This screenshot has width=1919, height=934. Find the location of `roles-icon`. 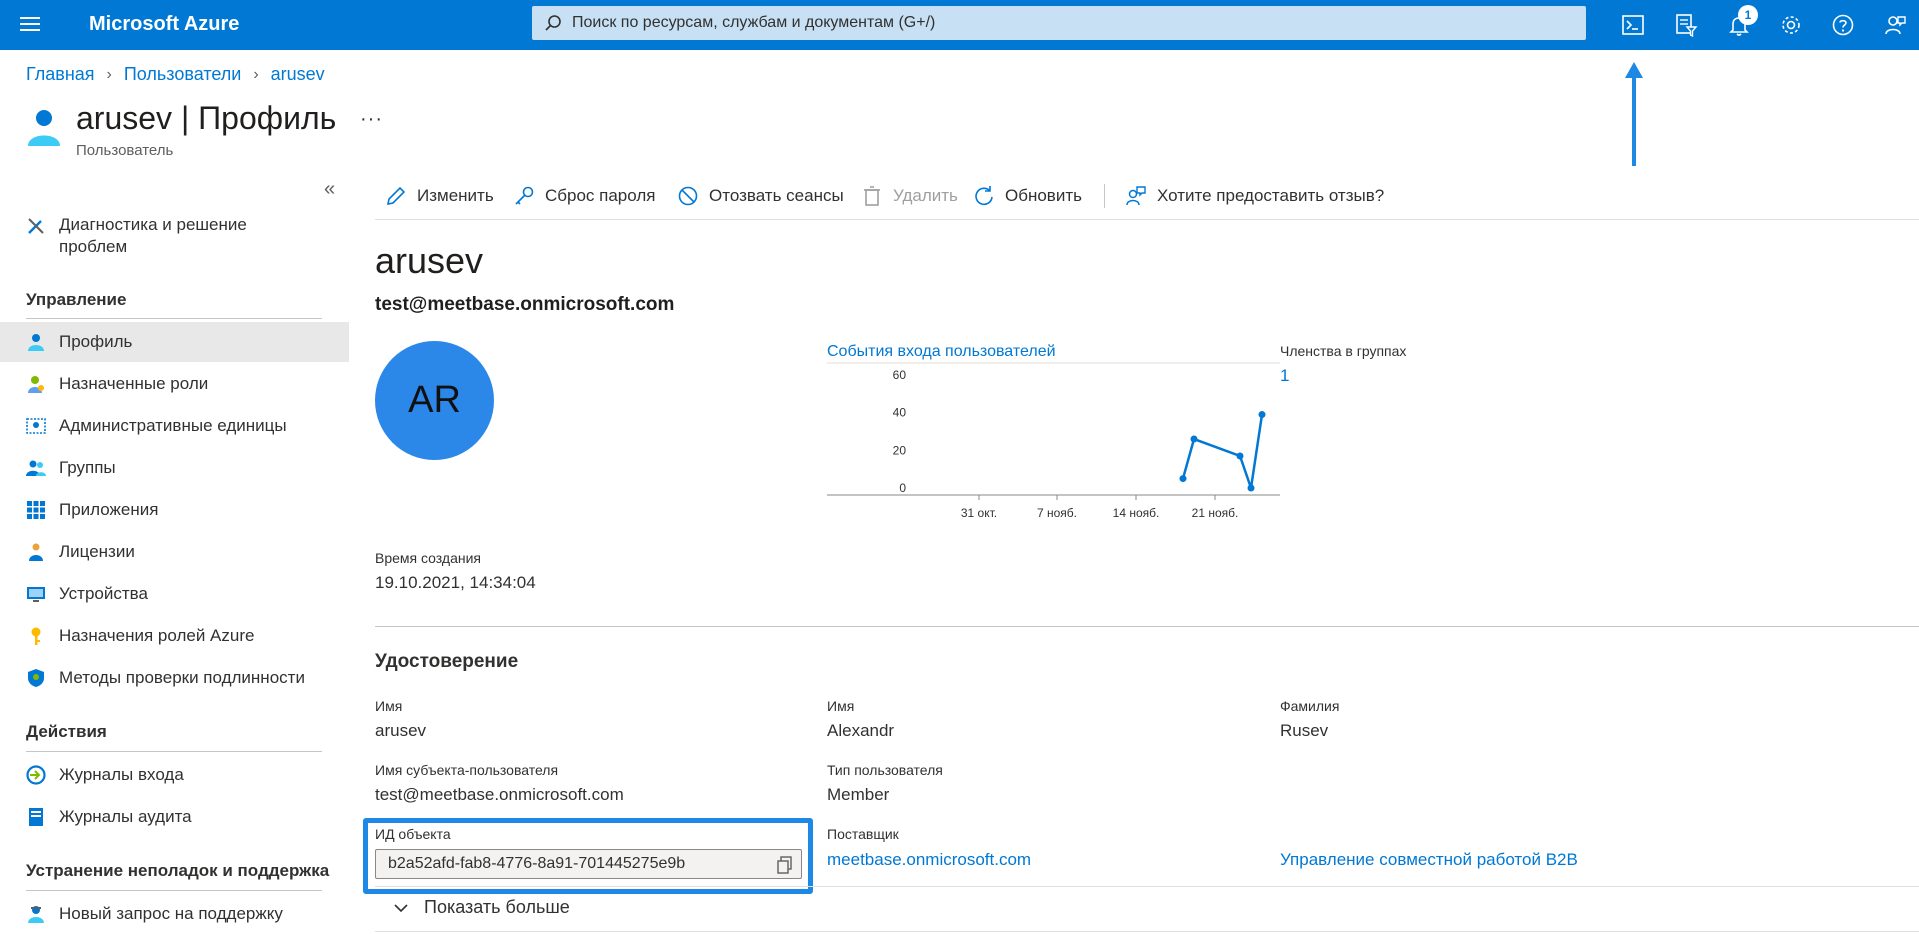

roles-icon is located at coordinates (36, 384).